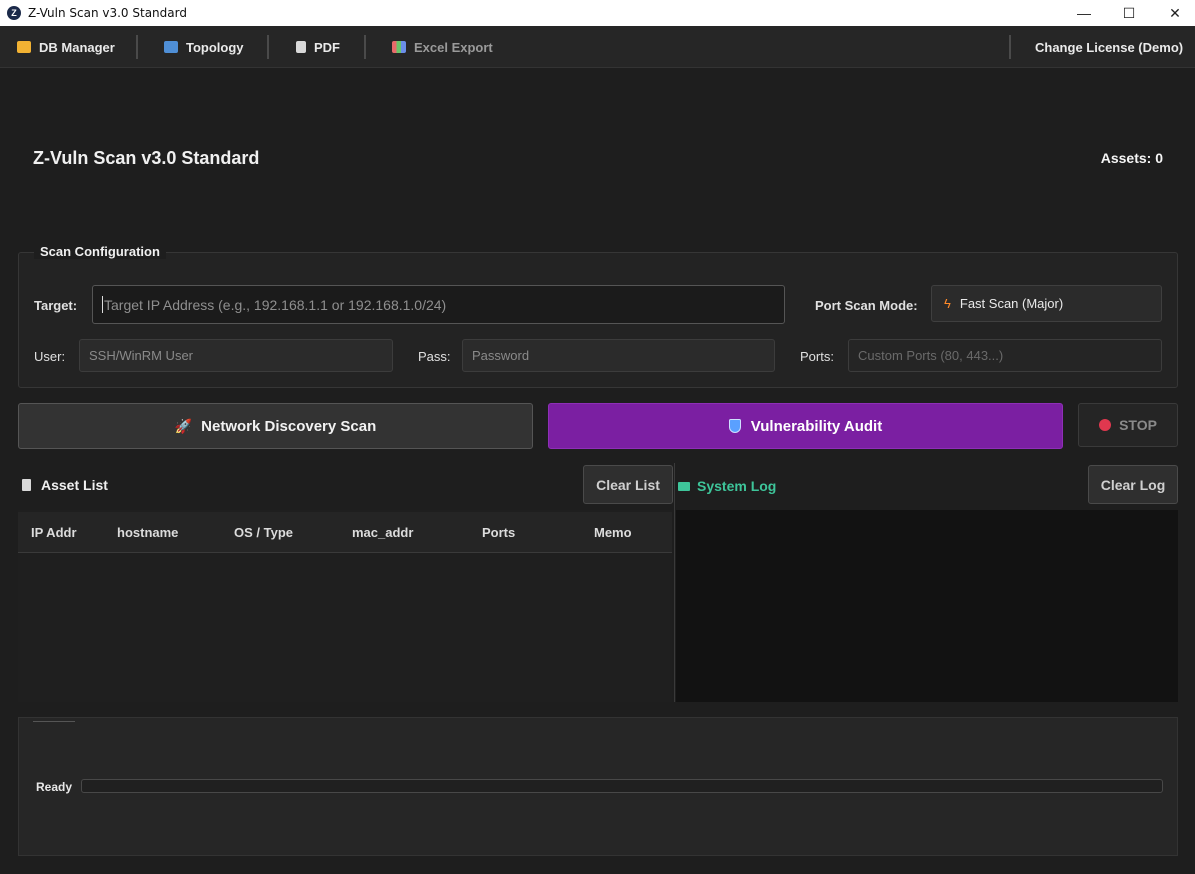 This screenshot has height=874, width=1195. Describe the element at coordinates (453, 47) in the screenshot. I see `excel-export-label: Excel Export` at that location.